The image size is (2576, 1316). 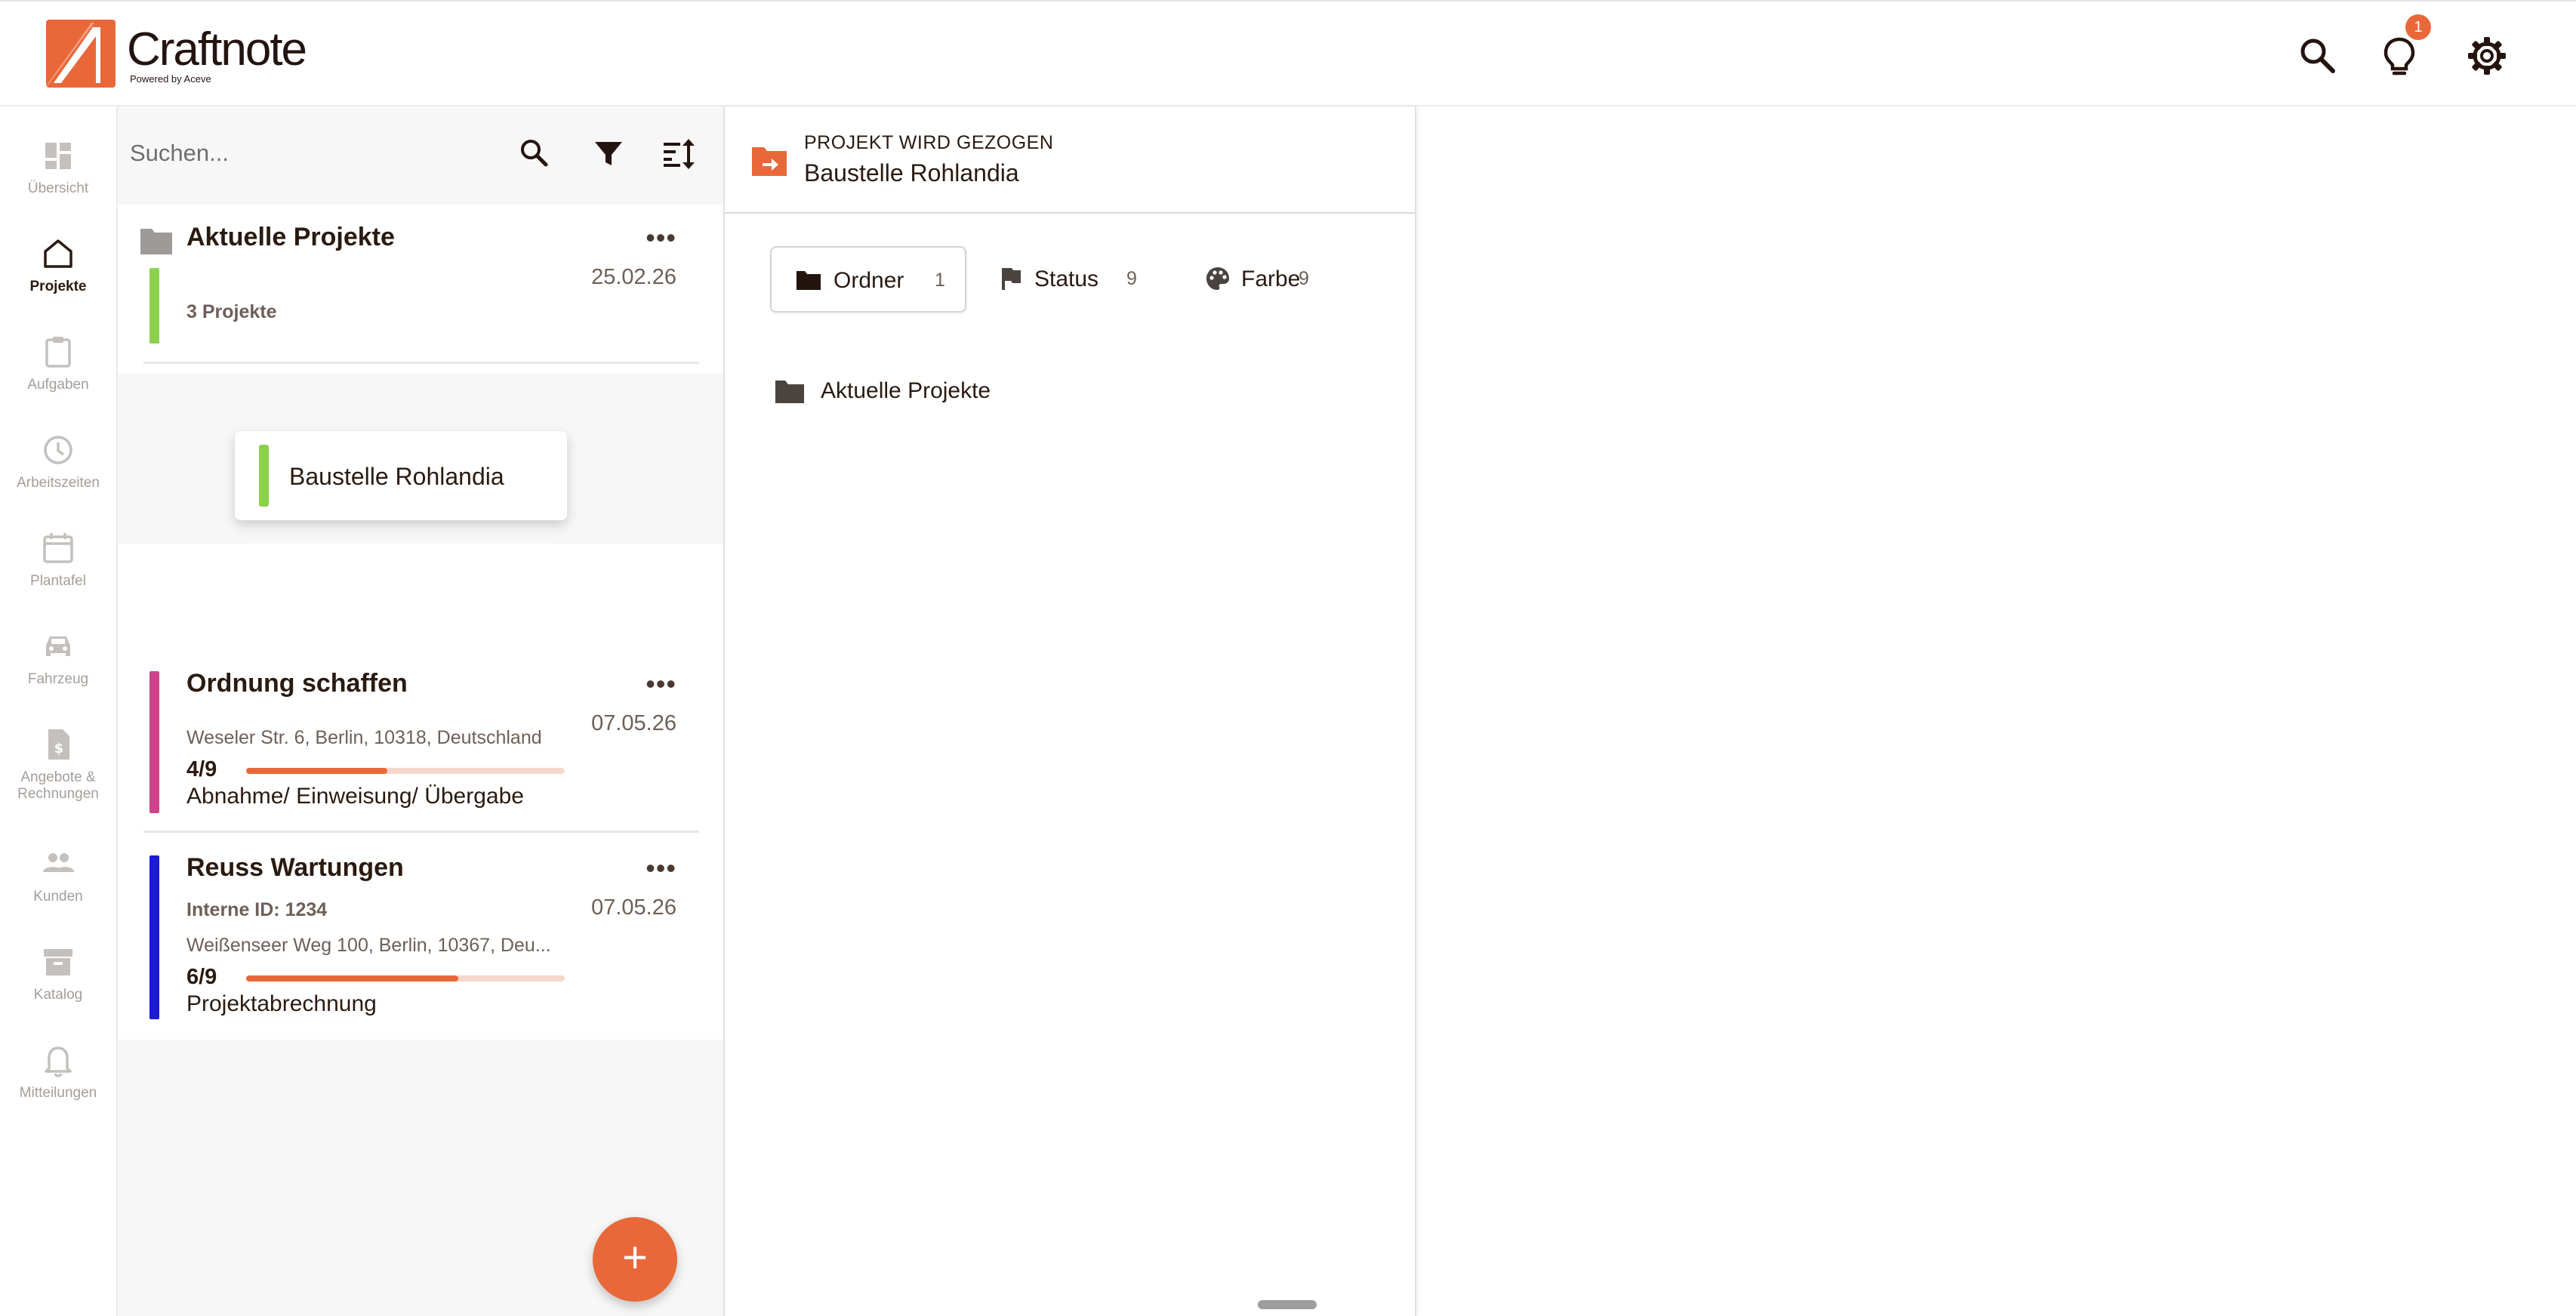 I want to click on project-internal-id: Interne ID: 1234, so click(x=257, y=909).